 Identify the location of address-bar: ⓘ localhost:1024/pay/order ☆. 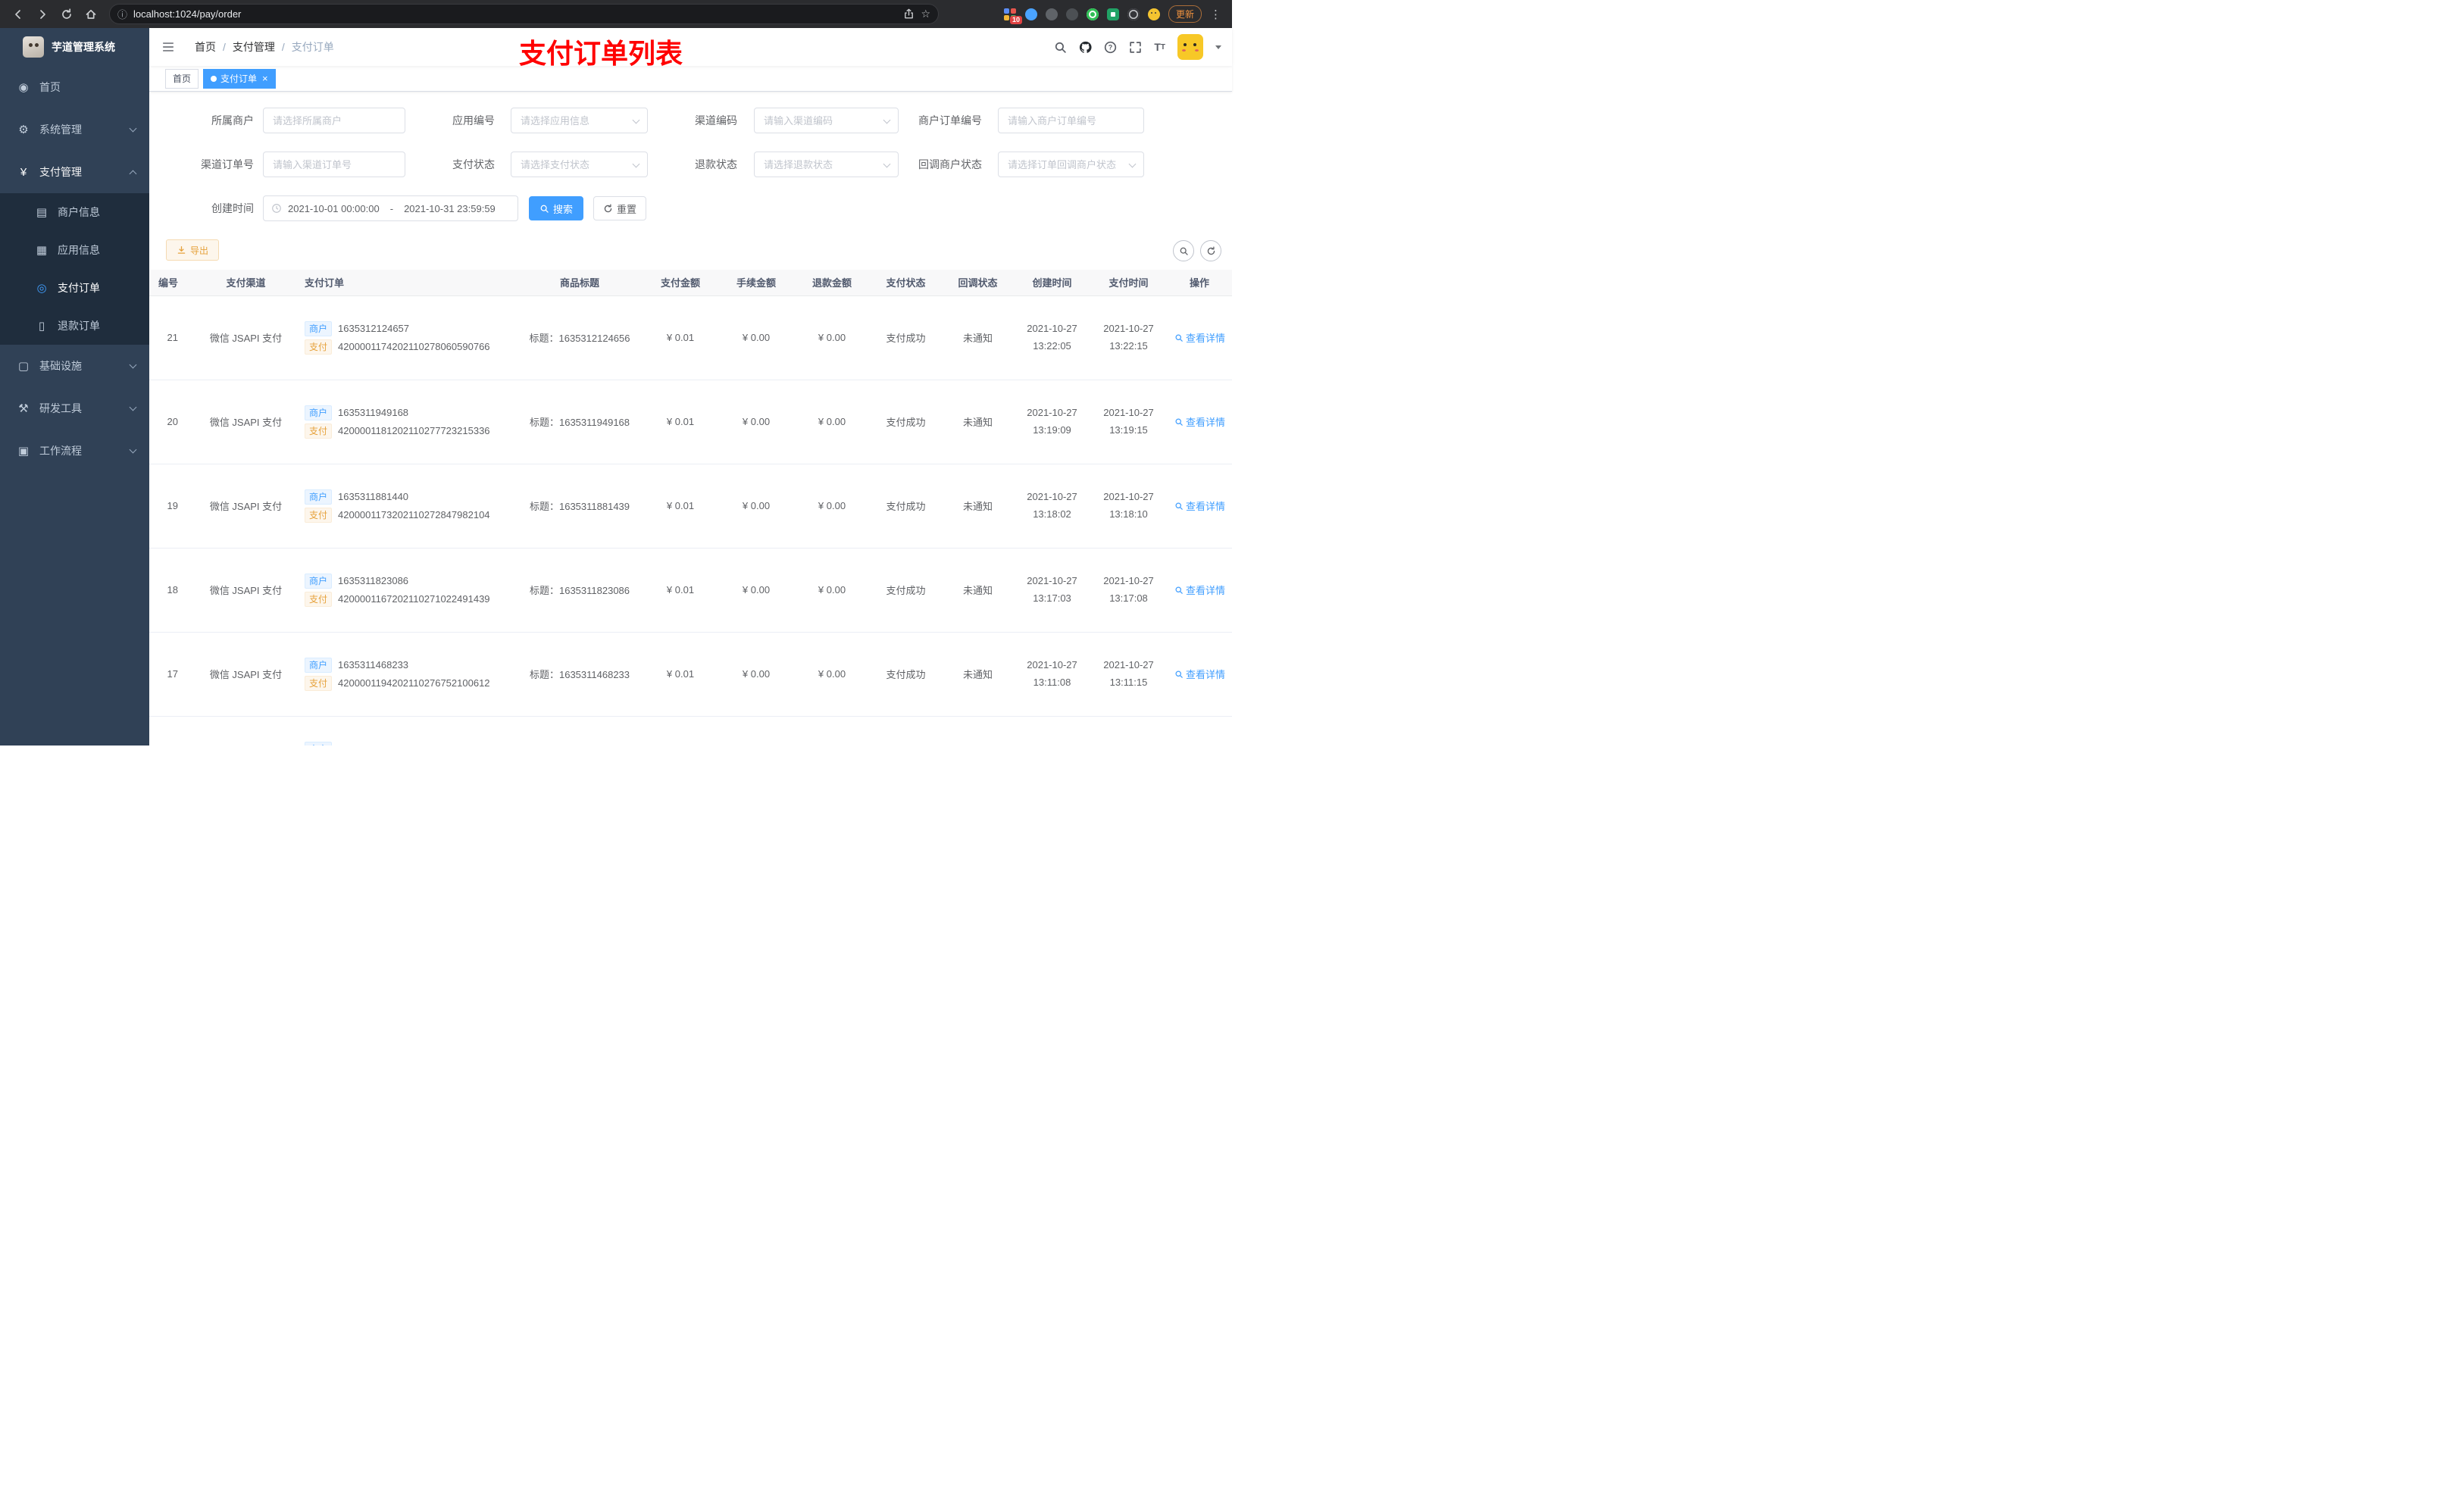
(524, 14).